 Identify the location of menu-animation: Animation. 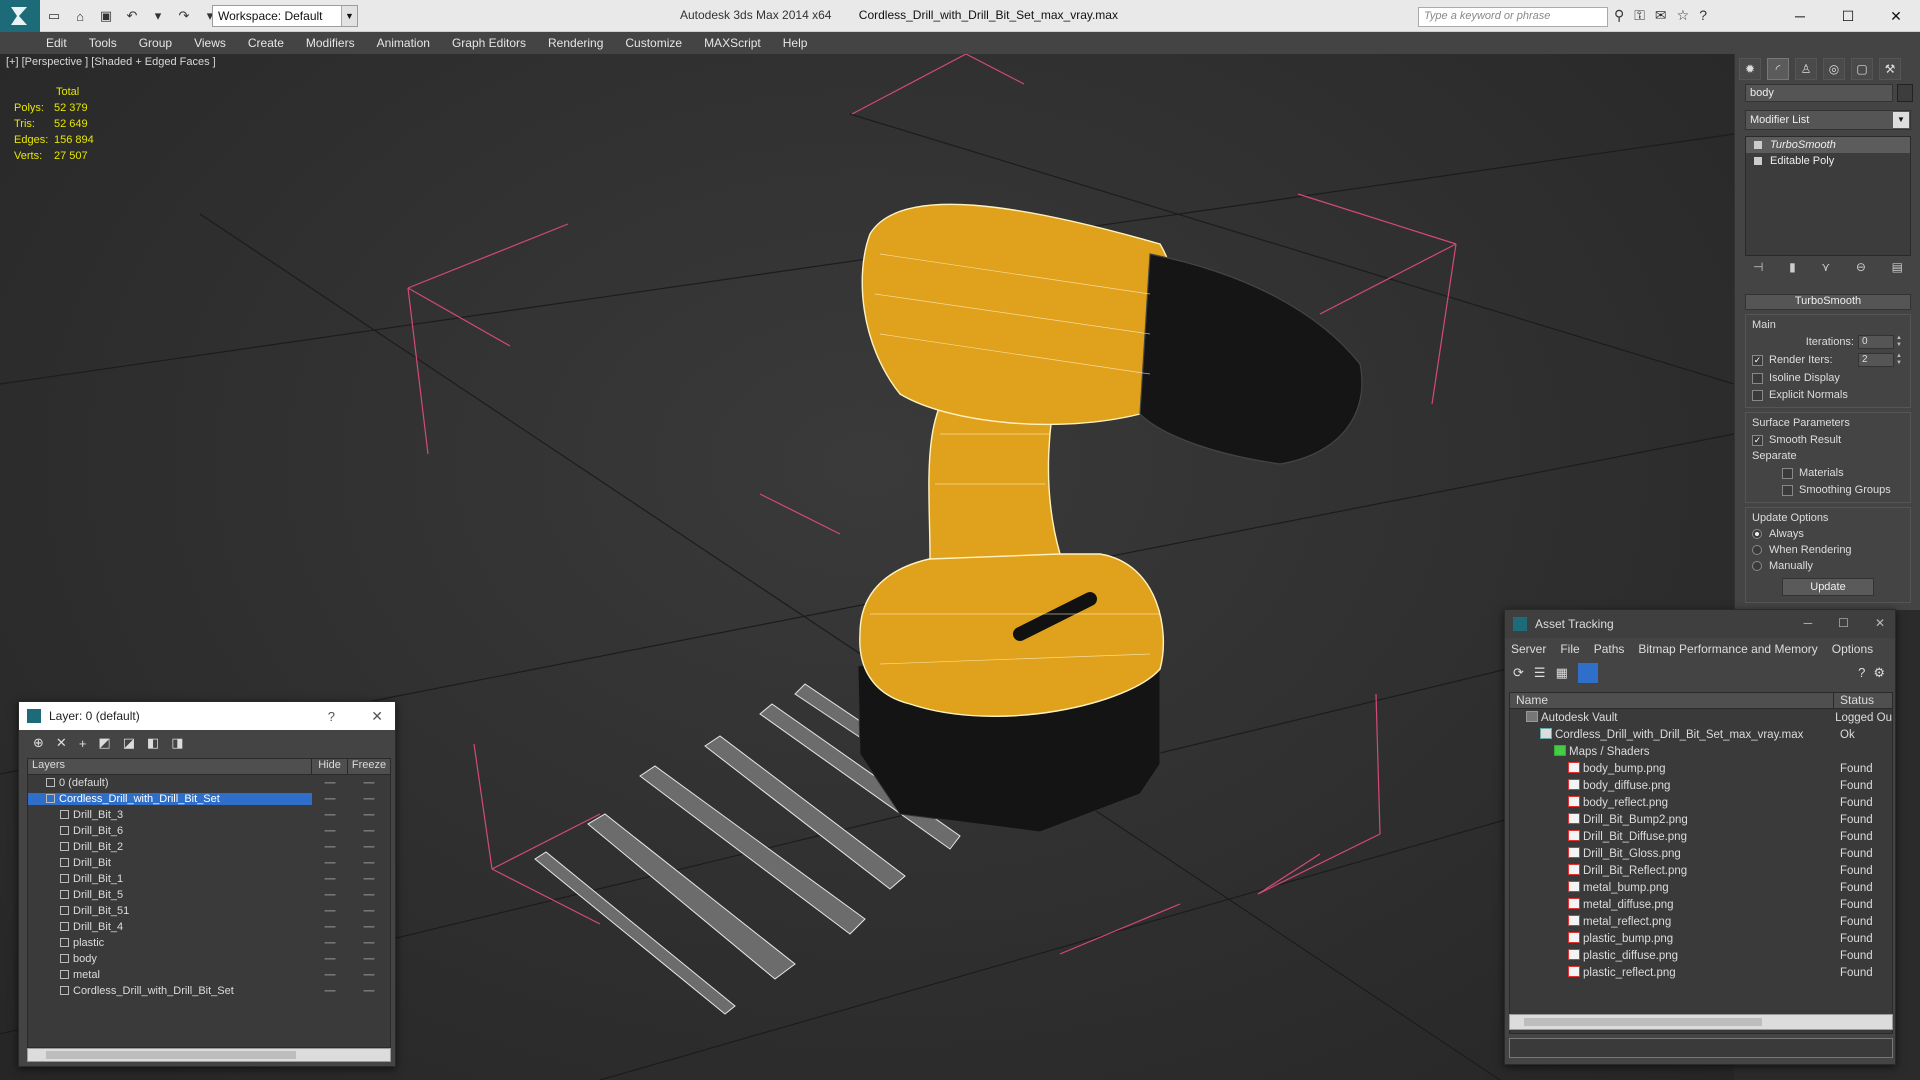
(403, 43).